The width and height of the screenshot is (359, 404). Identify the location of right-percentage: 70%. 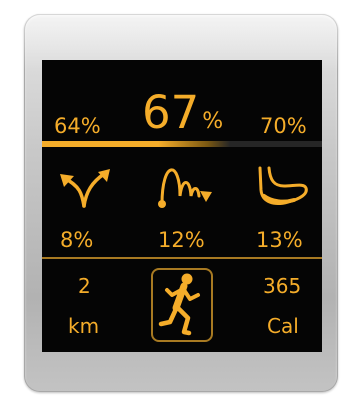
(283, 126).